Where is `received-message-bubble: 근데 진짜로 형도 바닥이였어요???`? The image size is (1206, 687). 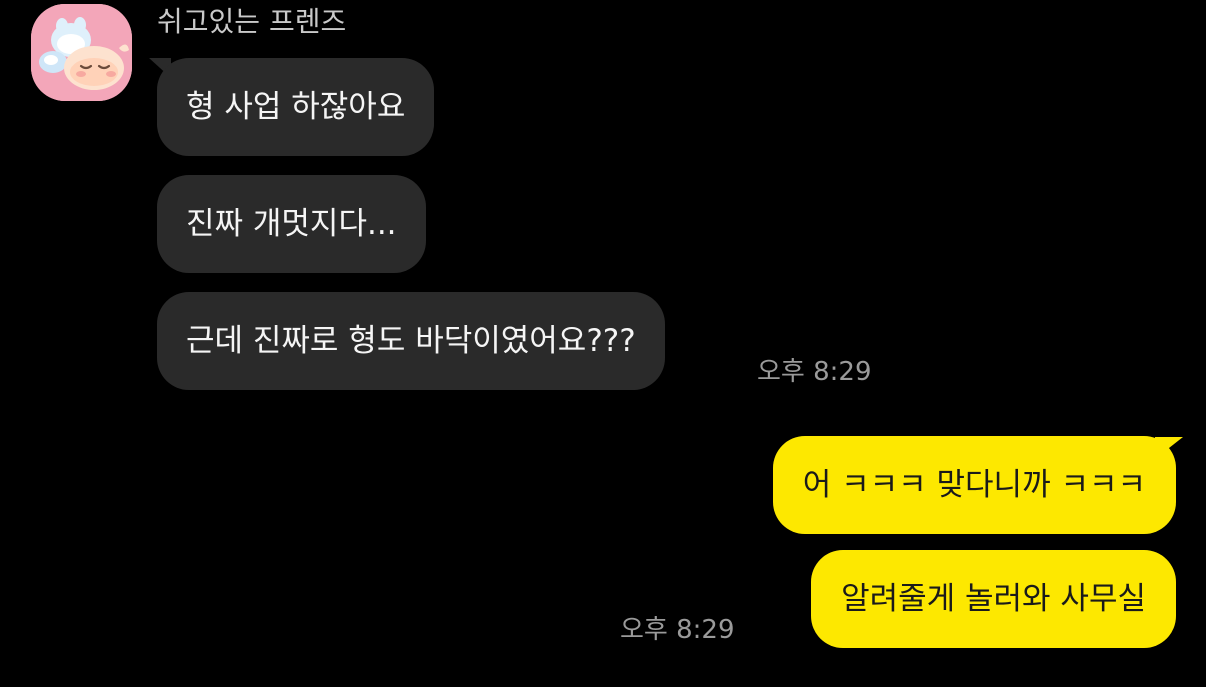 received-message-bubble: 근데 진짜로 형도 바닥이였어요??? is located at coordinates (411, 341).